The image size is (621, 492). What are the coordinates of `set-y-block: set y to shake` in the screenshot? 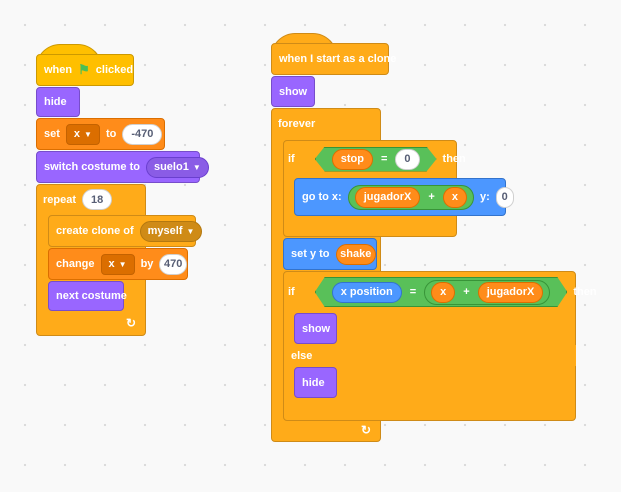 It's located at (330, 254).